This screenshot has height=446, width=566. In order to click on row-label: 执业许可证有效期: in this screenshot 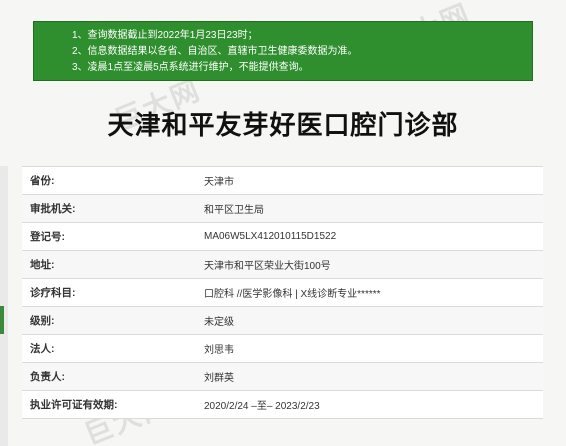, I will do `click(74, 405)`.